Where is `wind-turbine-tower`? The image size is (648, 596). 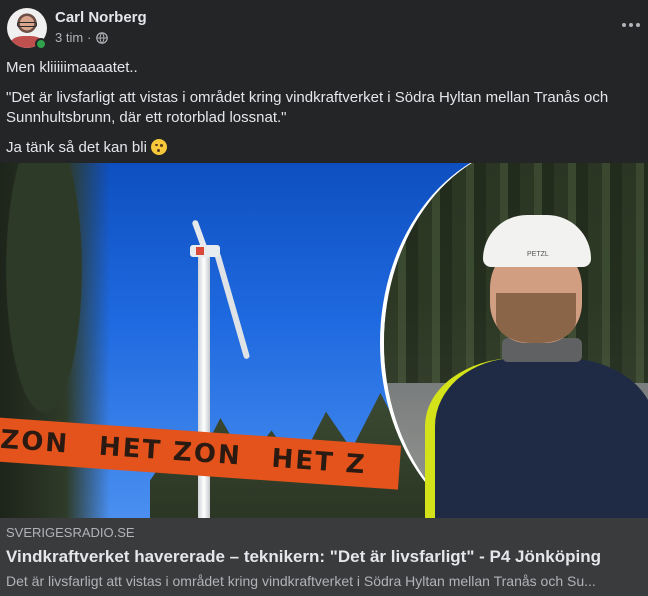 wind-turbine-tower is located at coordinates (204, 385).